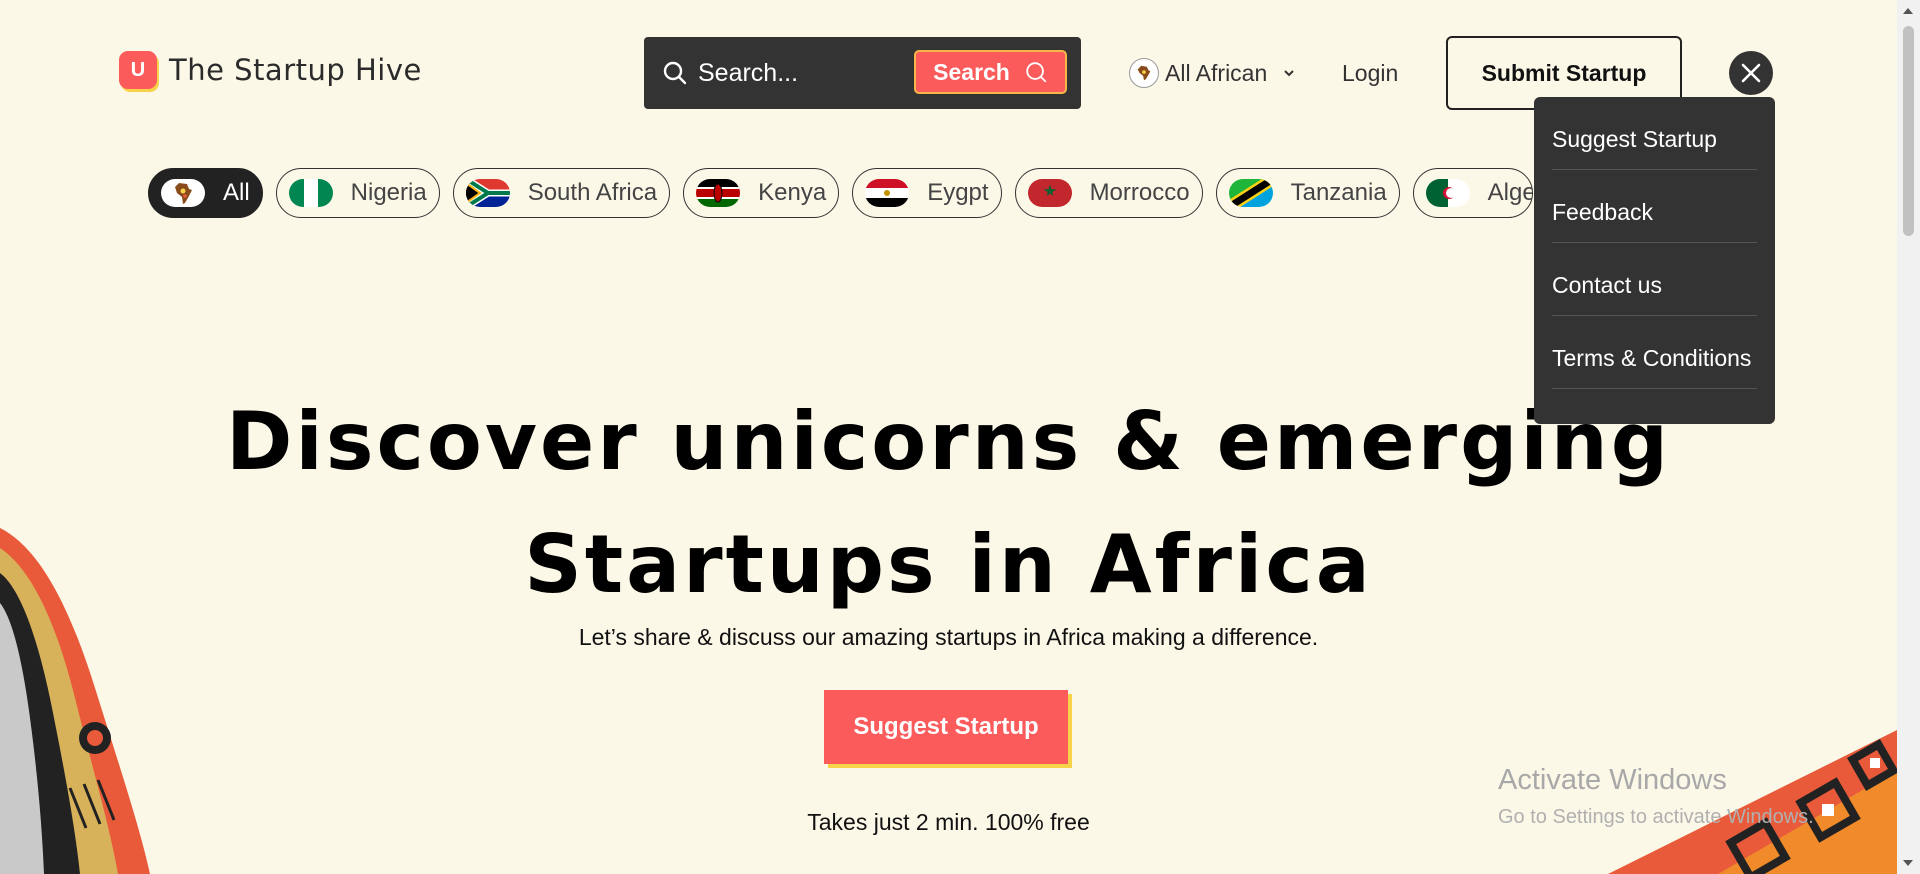 This screenshot has height=874, width=1920. Describe the element at coordinates (1654, 133) in the screenshot. I see `menu-item-suggest-startup: Suggest Startup` at that location.